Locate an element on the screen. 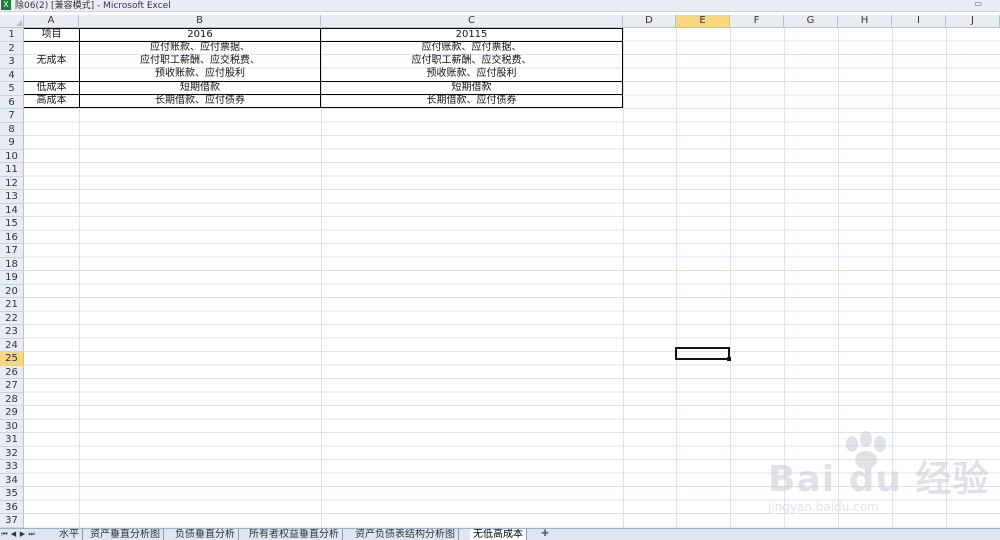  baidu-jingyan-watermark: Bai du 经验 jingyan.baidu.com is located at coordinates (878, 476).